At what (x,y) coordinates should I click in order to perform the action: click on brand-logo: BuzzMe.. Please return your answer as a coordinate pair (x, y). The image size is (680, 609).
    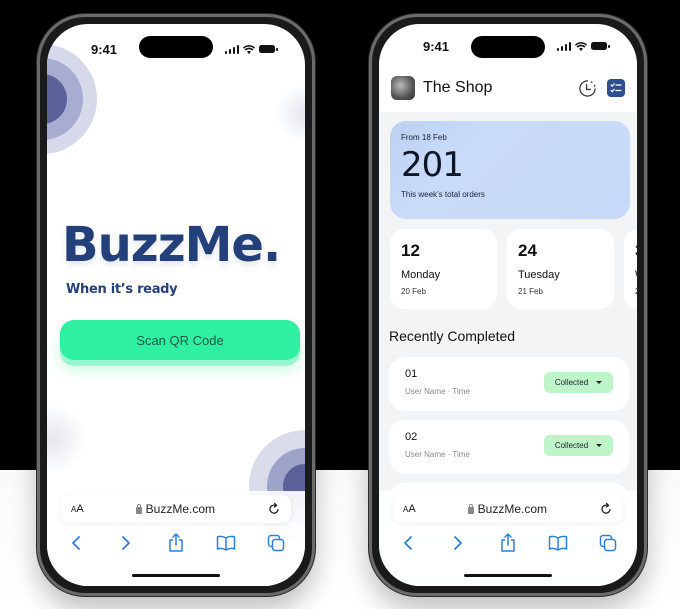
    Looking at the image, I should click on (171, 245).